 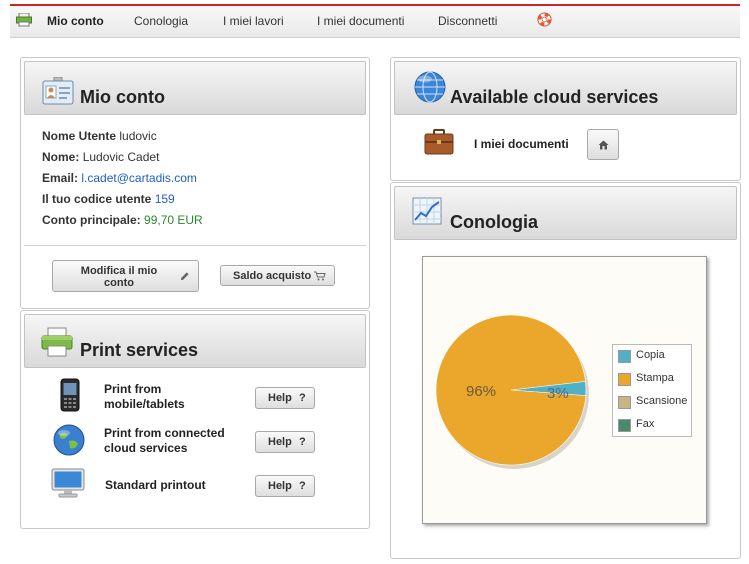 I want to click on legend-label: Fax, so click(x=645, y=424).